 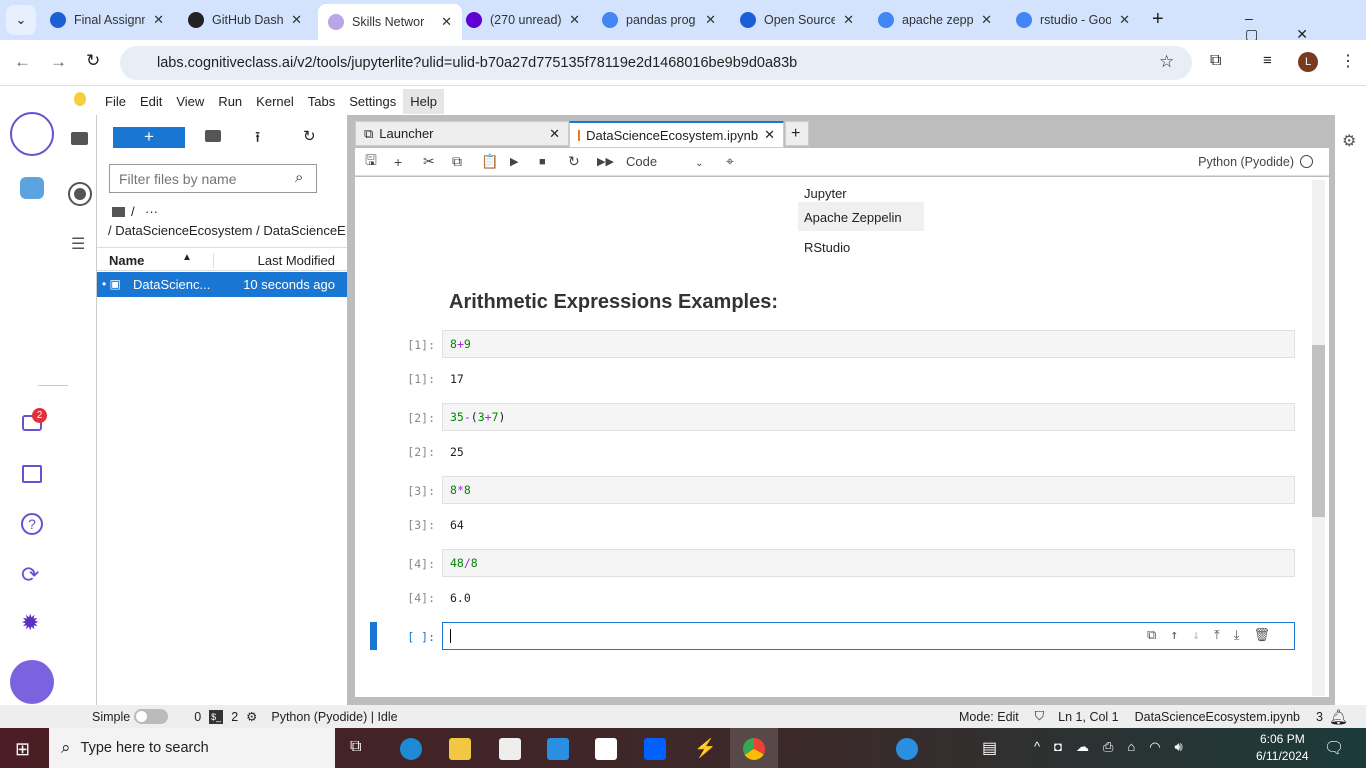 I want to click on sync-icon: ⟳, so click(x=30, y=575).